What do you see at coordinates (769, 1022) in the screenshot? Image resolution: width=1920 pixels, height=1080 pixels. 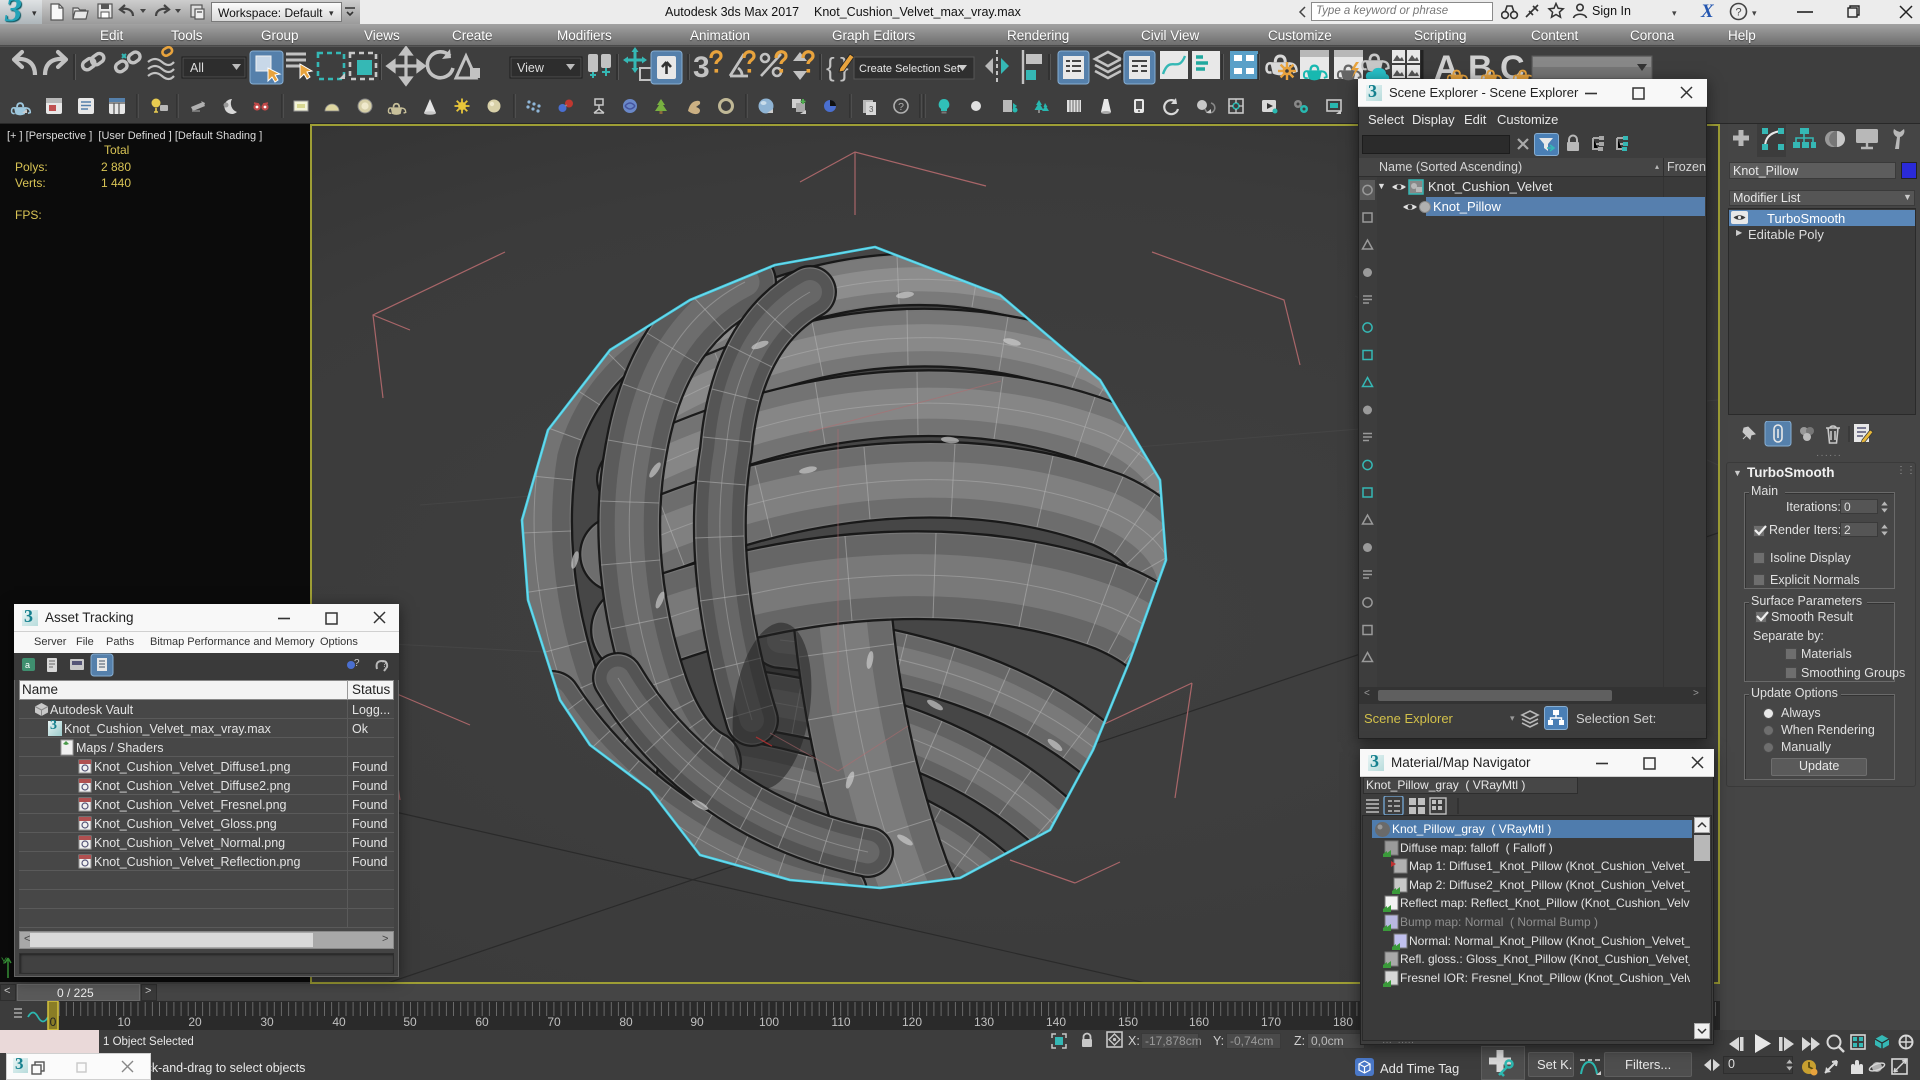 I see `svg-text: 100` at bounding box center [769, 1022].